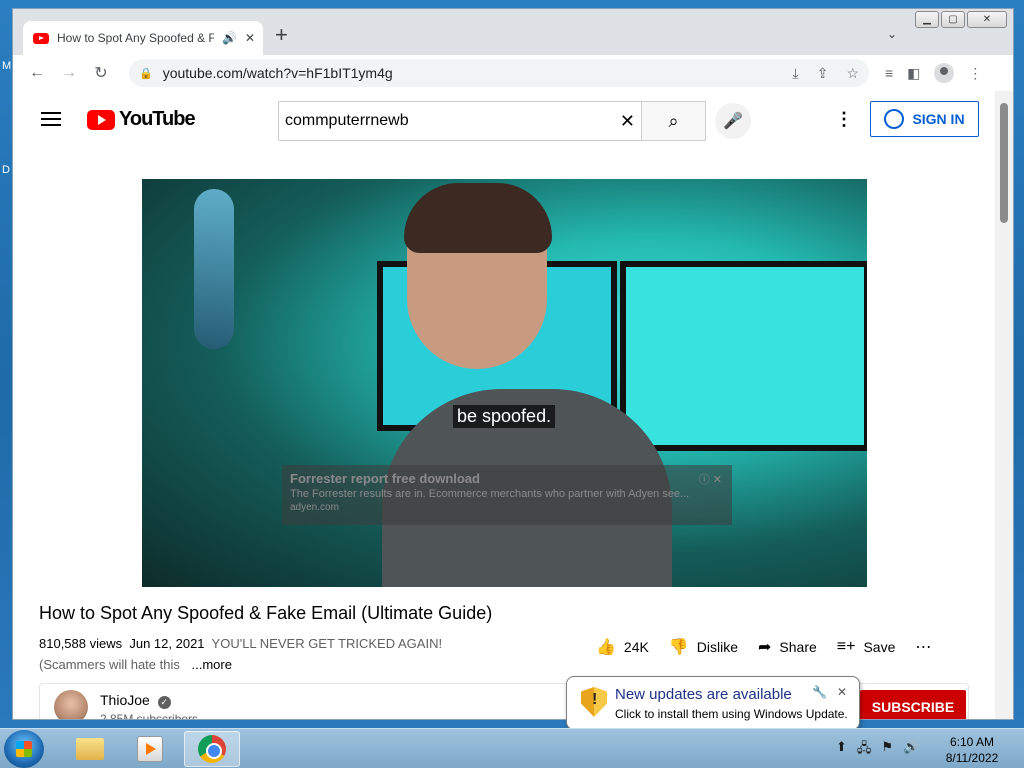 Image resolution: width=1024 pixels, height=768 pixels. I want to click on upload-date: Jun 12, 2021, so click(167, 643).